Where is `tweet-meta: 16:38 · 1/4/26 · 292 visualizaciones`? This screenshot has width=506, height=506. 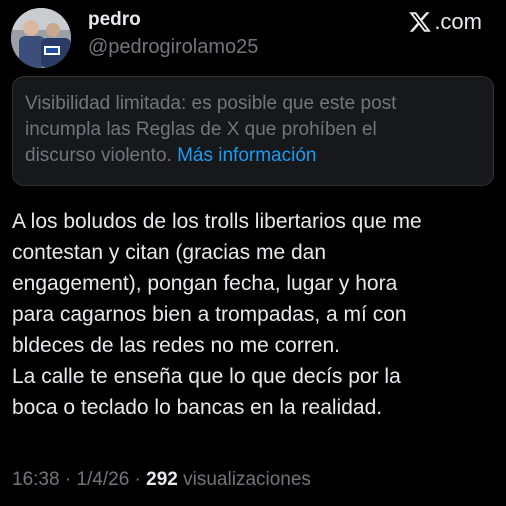 tweet-meta: 16:38 · 1/4/26 · 292 visualizaciones is located at coordinates (161, 480).